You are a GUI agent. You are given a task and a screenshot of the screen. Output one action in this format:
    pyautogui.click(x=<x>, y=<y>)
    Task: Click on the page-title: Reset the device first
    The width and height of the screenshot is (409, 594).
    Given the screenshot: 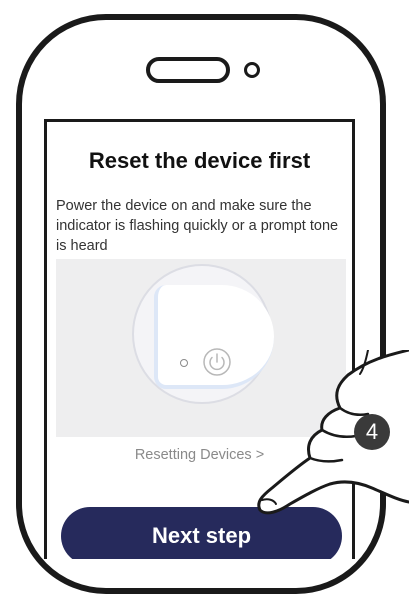 What is the action you would take?
    pyautogui.click(x=199, y=160)
    